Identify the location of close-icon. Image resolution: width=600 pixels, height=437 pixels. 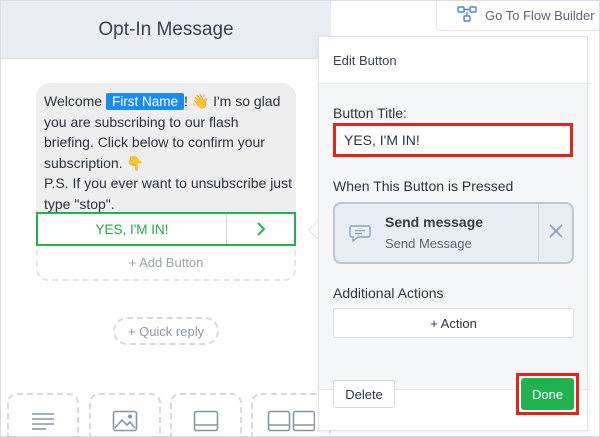
(555, 233).